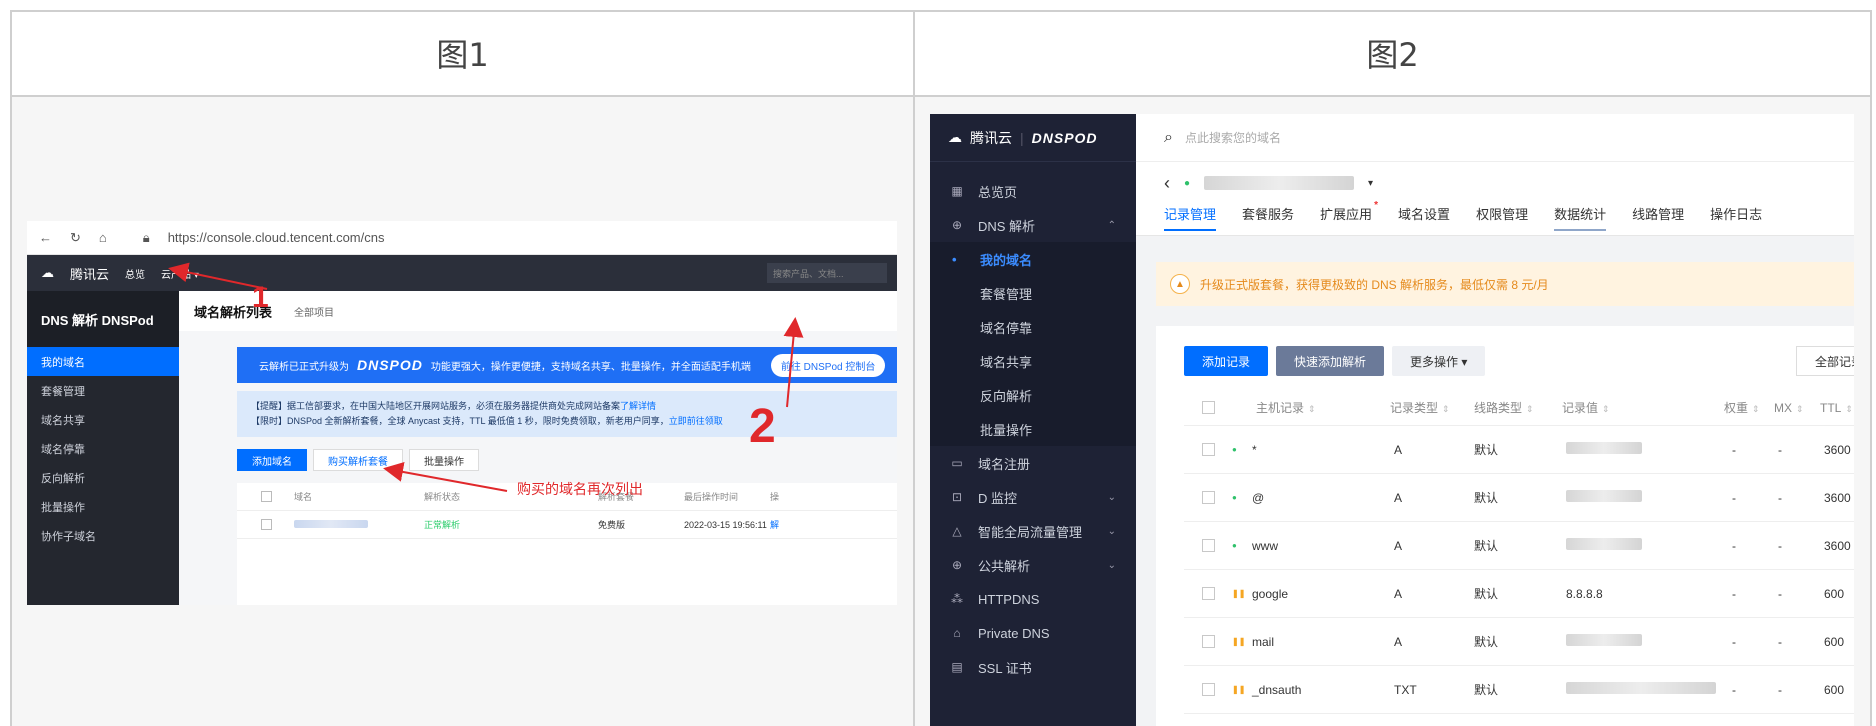  What do you see at coordinates (1190, 217) in the screenshot?
I see `tab-records: 记录管理` at bounding box center [1190, 217].